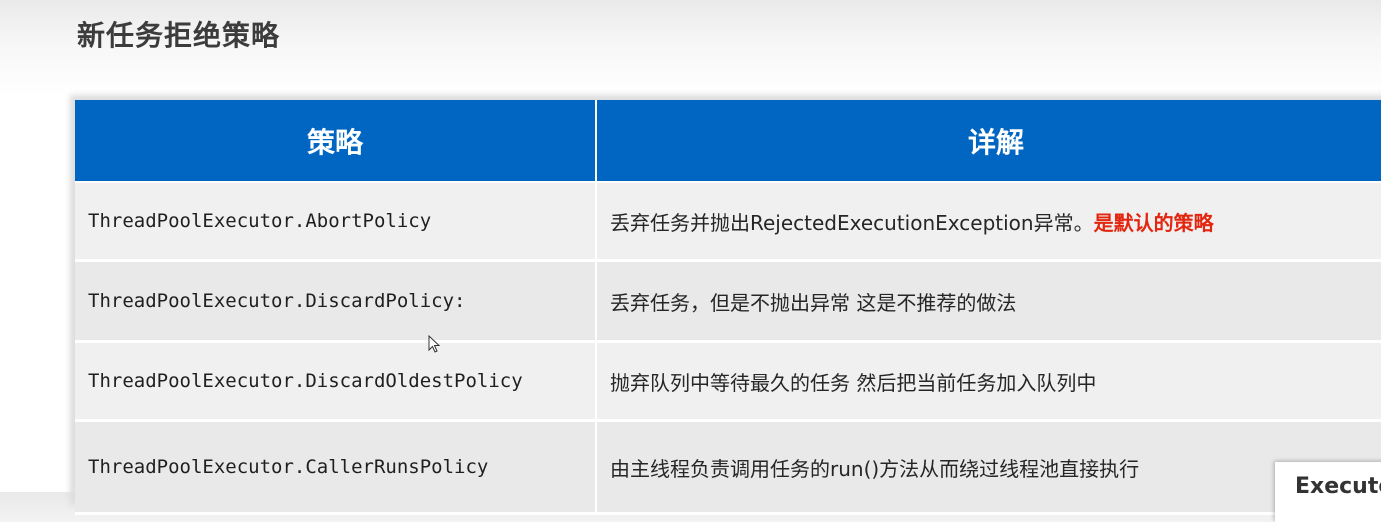 Image resolution: width=1381 pixels, height=522 pixels. I want to click on policy-cell: ThreadPoolExecutor.DiscardOldestPolicy, so click(336, 381).